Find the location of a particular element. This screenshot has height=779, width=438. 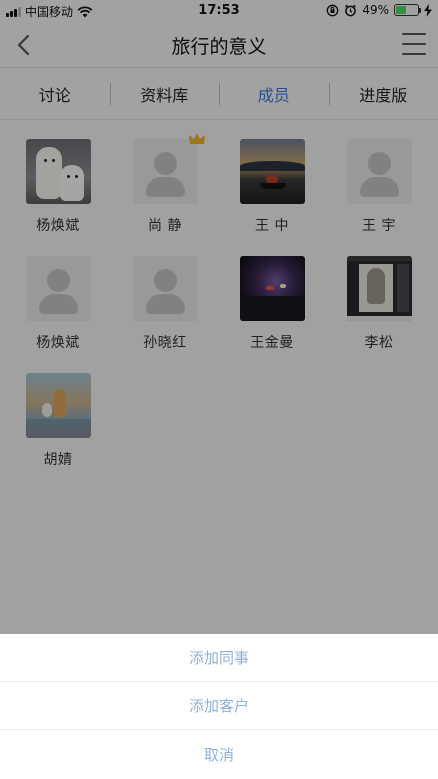

cancel-button: 取消 is located at coordinates (219, 754).